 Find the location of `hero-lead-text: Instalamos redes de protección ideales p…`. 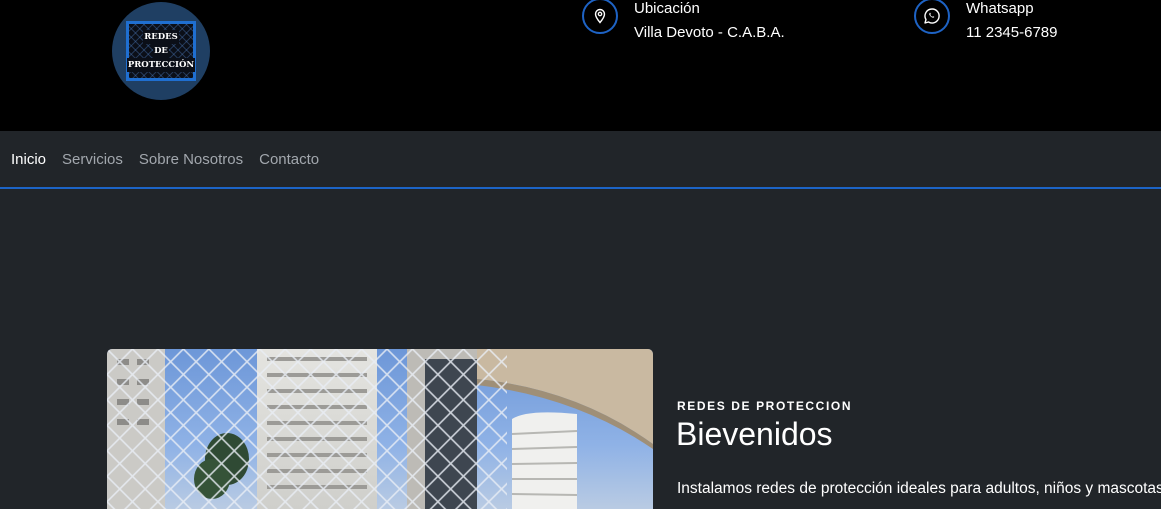

hero-lead-text: Instalamos redes de protección ideales p… is located at coordinates (919, 488).